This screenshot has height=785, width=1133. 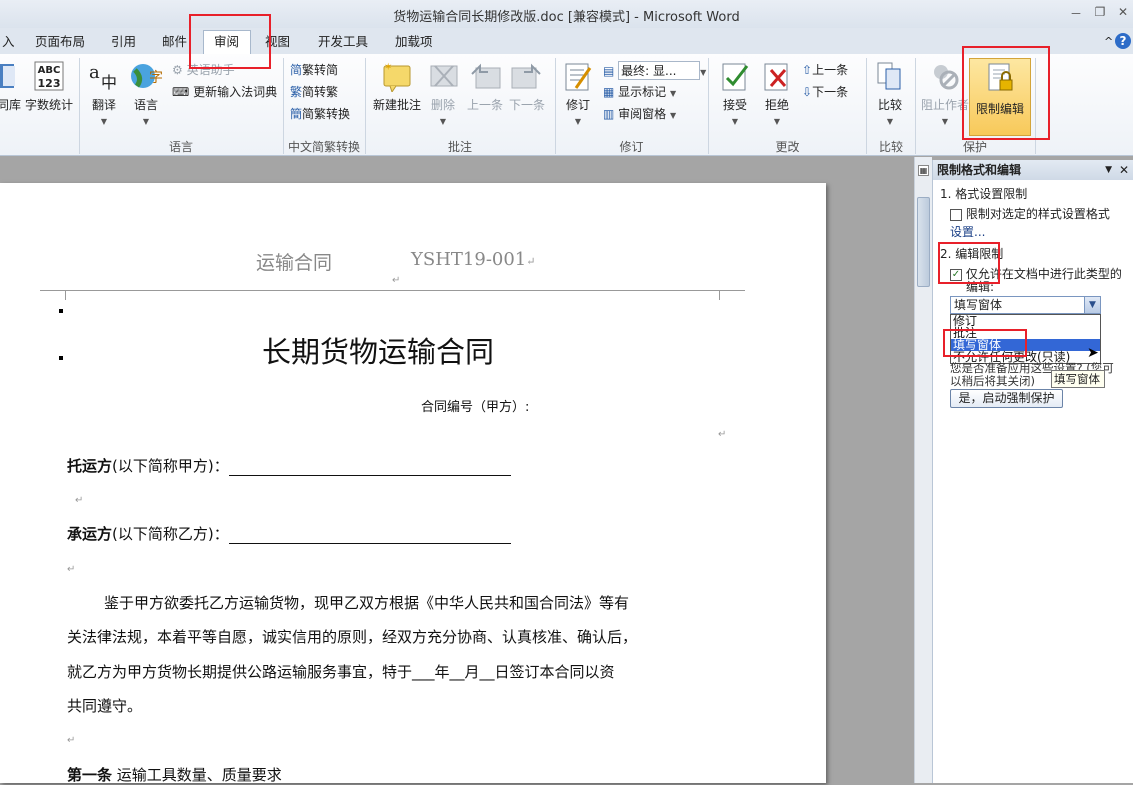 I want to click on pane-menu-icon: ▼, so click(x=1108, y=170).